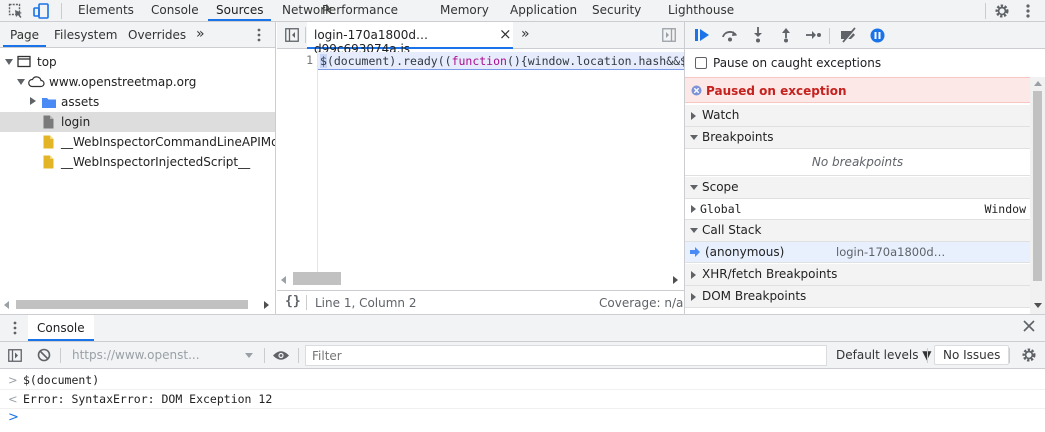 This screenshot has height=432, width=1045. Describe the element at coordinates (293, 301) in the screenshot. I see `pretty-print-icon: {}` at that location.